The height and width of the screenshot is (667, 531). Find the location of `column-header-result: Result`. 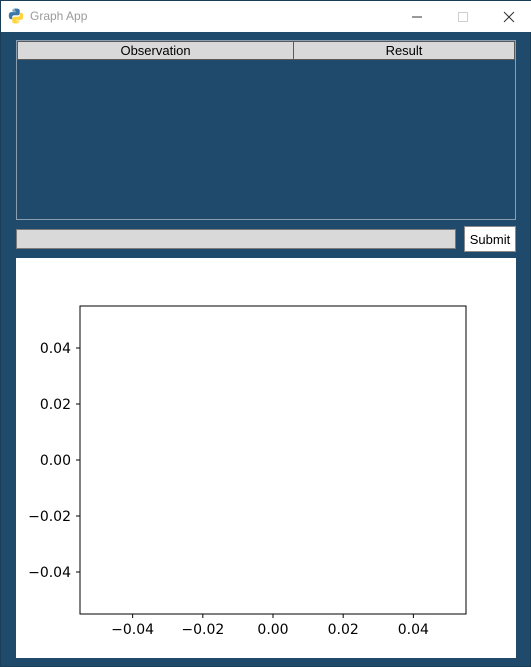

column-header-result: Result is located at coordinates (404, 50).